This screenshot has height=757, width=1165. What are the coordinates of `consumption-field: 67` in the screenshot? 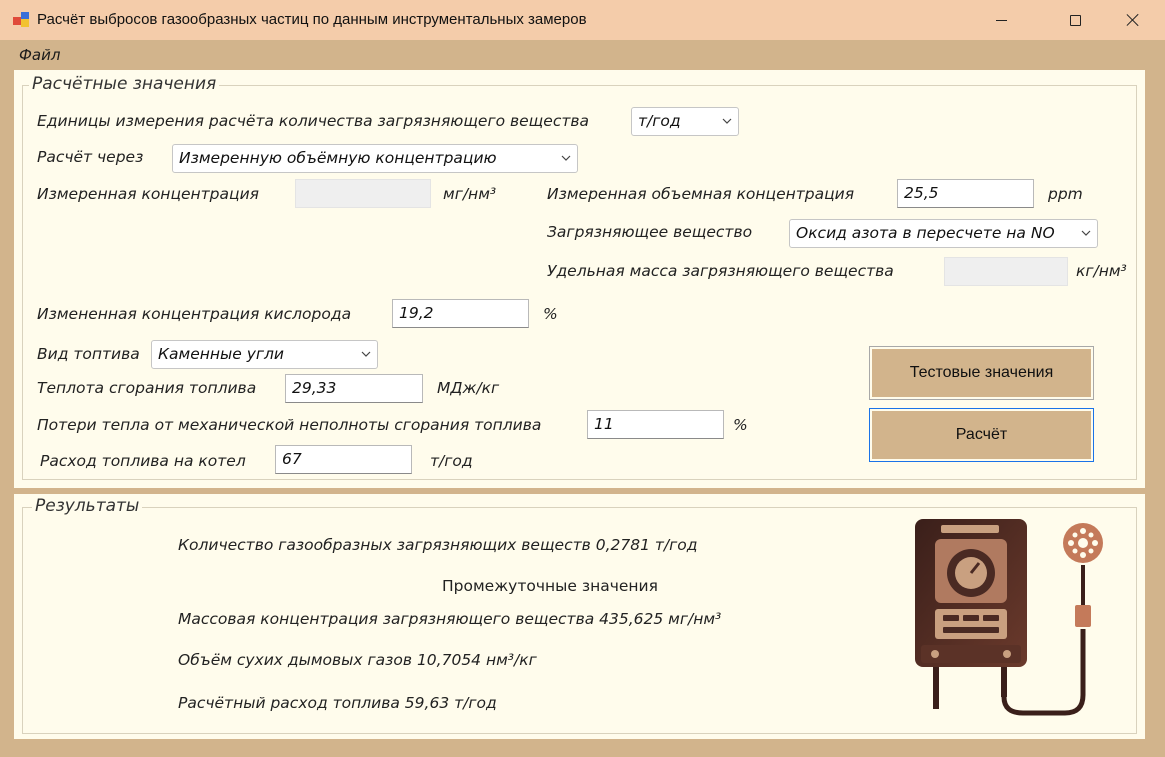 It's located at (343, 459).